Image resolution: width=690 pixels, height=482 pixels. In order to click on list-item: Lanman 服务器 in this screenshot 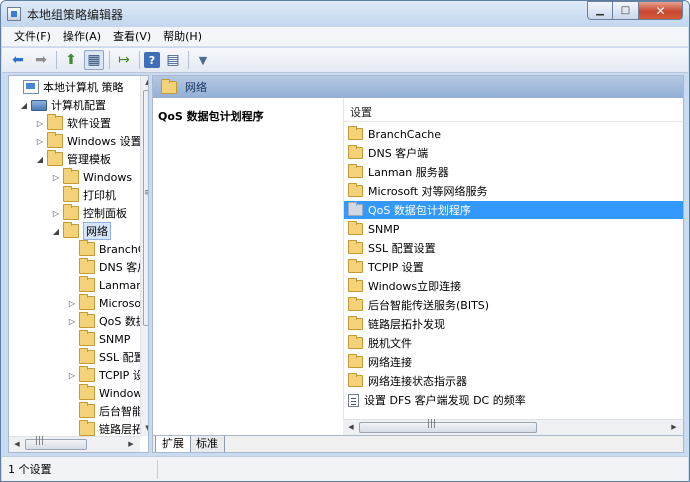, I will do `click(513, 172)`.